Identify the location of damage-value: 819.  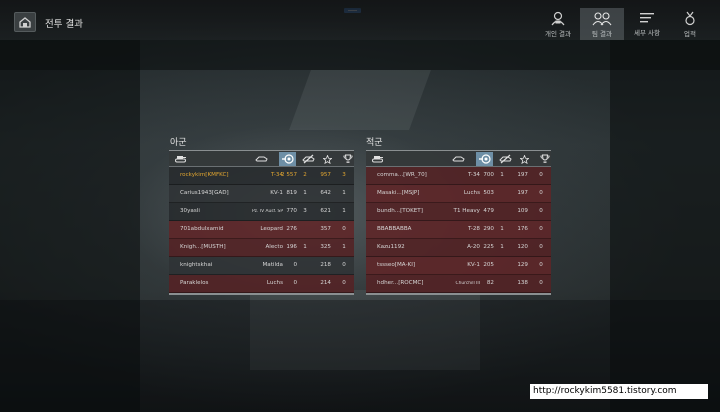
(291, 193).